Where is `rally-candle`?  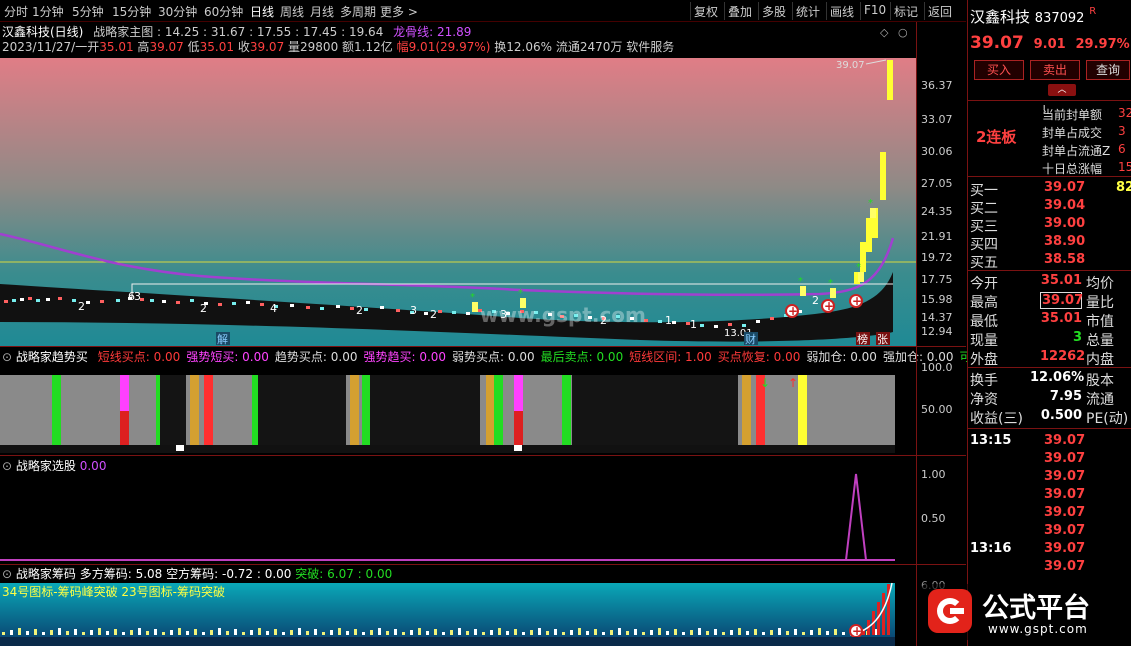
rally-candle is located at coordinates (890, 80).